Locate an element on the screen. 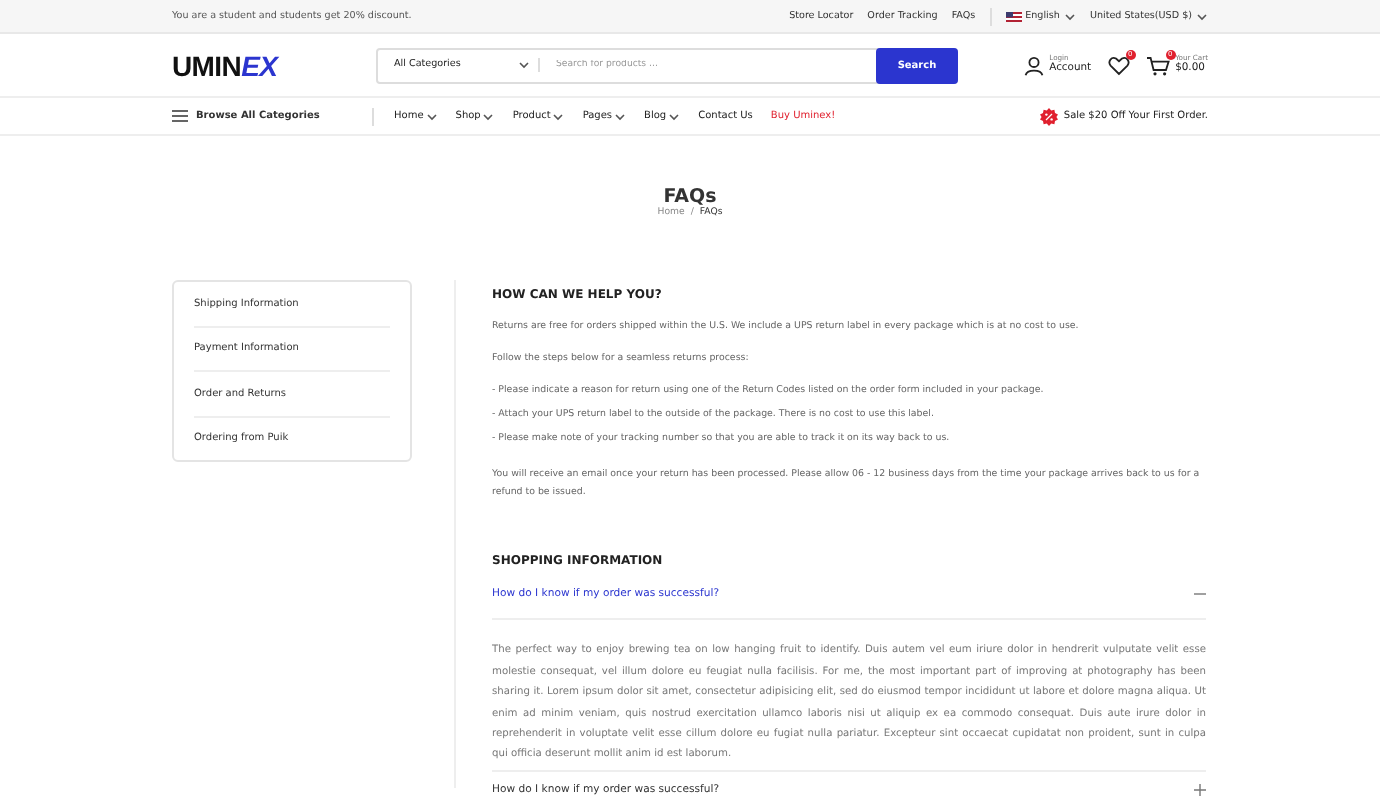 This screenshot has height=800, width=1380. discount-badge-icon is located at coordinates (1048, 116).